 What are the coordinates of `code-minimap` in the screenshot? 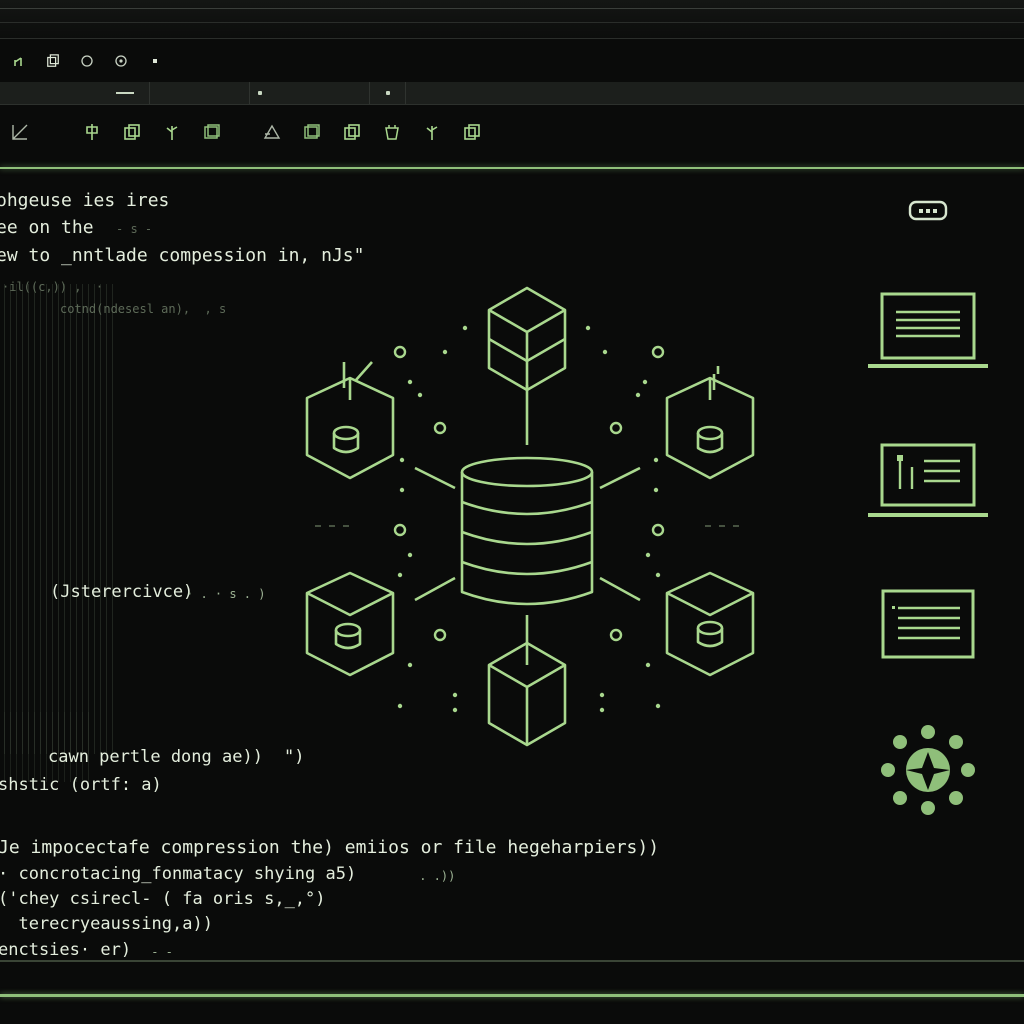 It's located at (59, 519).